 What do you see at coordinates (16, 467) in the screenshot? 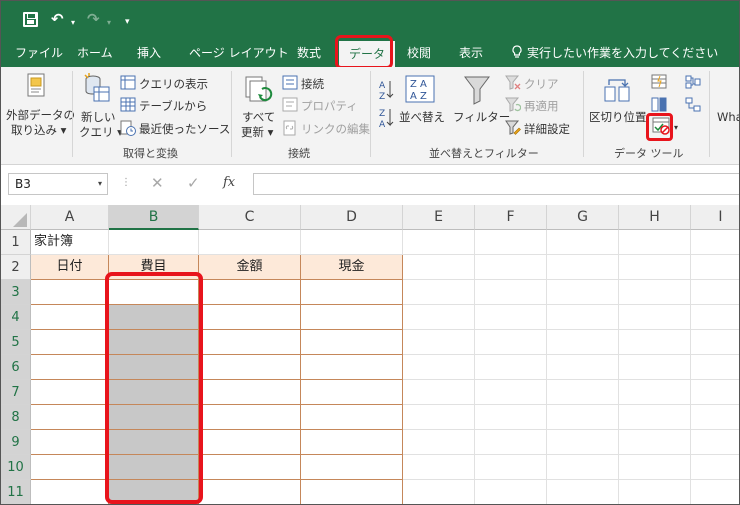
I see `row-header-10: 10` at bounding box center [16, 467].